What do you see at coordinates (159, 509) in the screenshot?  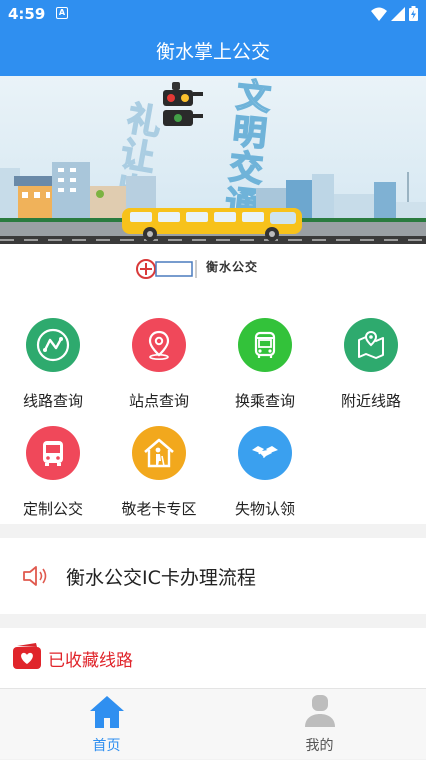 I see `menu-label: 敬老卡专区` at bounding box center [159, 509].